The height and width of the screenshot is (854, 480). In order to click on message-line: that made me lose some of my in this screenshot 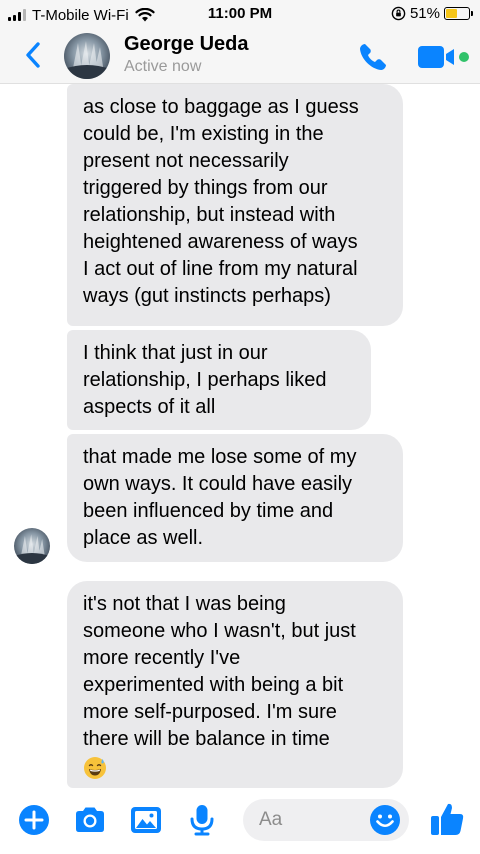, I will do `click(220, 457)`.